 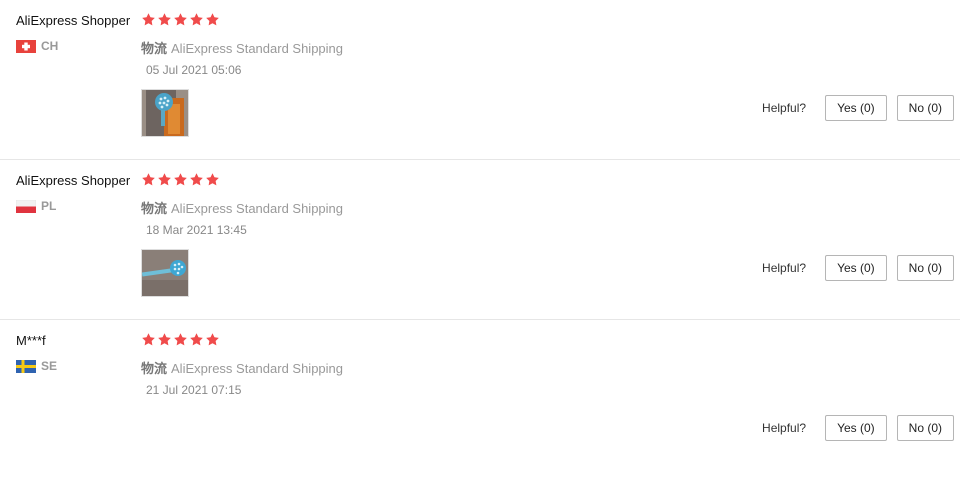 I want to click on review-date: 05 Jul 2021 05:06, so click(x=194, y=70).